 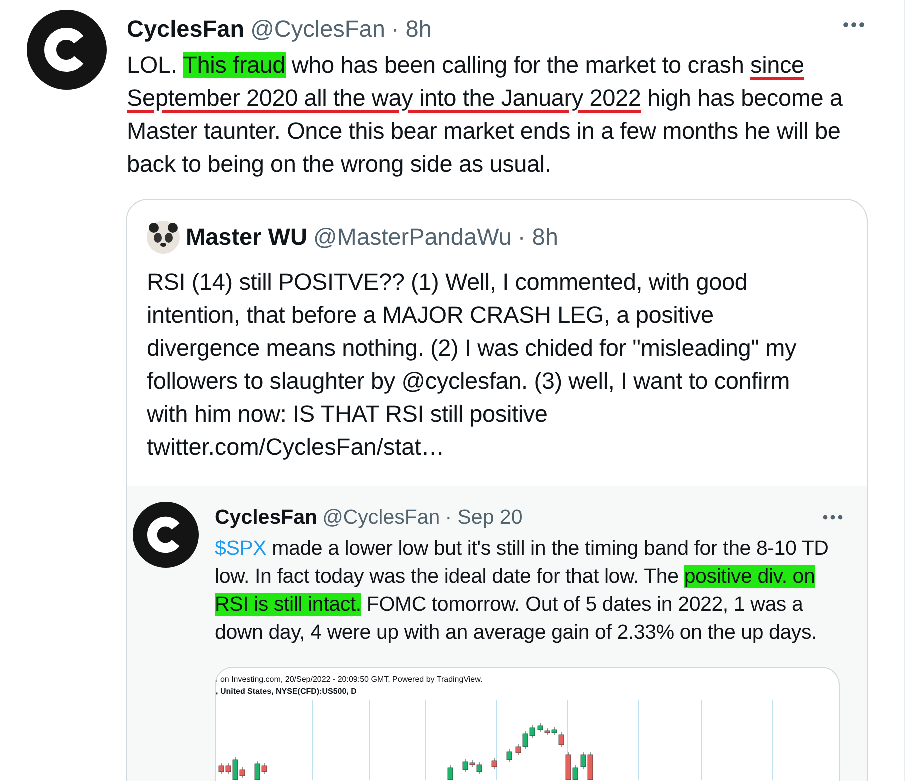 I want to click on chart-symbol: , United States, NYSE(CFD):US500, D, so click(x=287, y=692).